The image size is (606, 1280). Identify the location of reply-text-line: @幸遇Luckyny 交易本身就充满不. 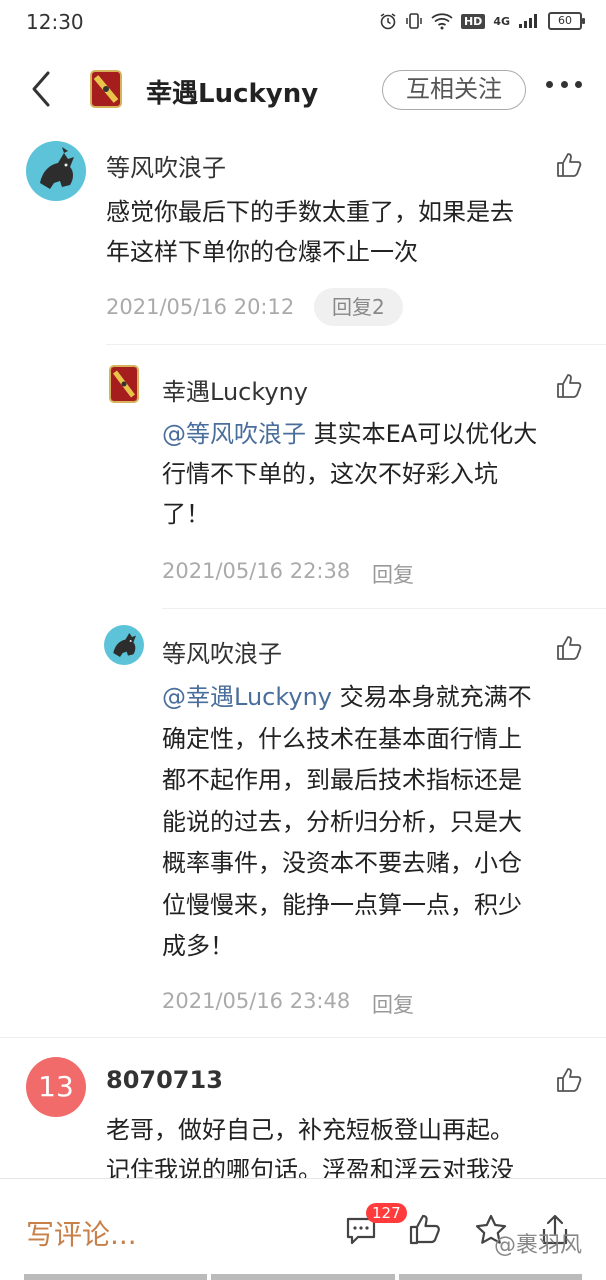
(377, 698).